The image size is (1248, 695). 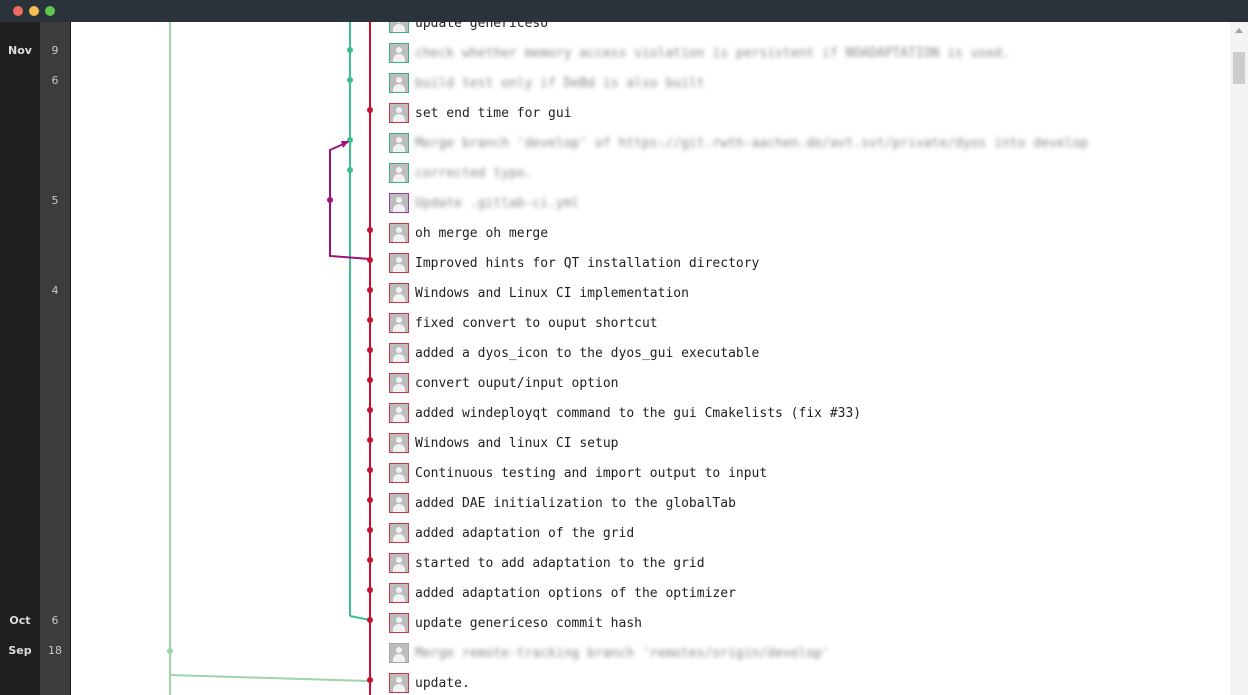 I want to click on commit-message: set end time for gui, so click(x=493, y=113).